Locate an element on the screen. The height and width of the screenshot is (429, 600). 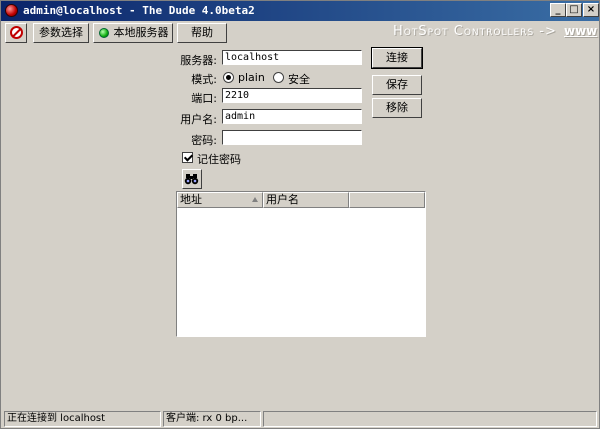
local-server-button: 本地服务器 is located at coordinates (133, 33).